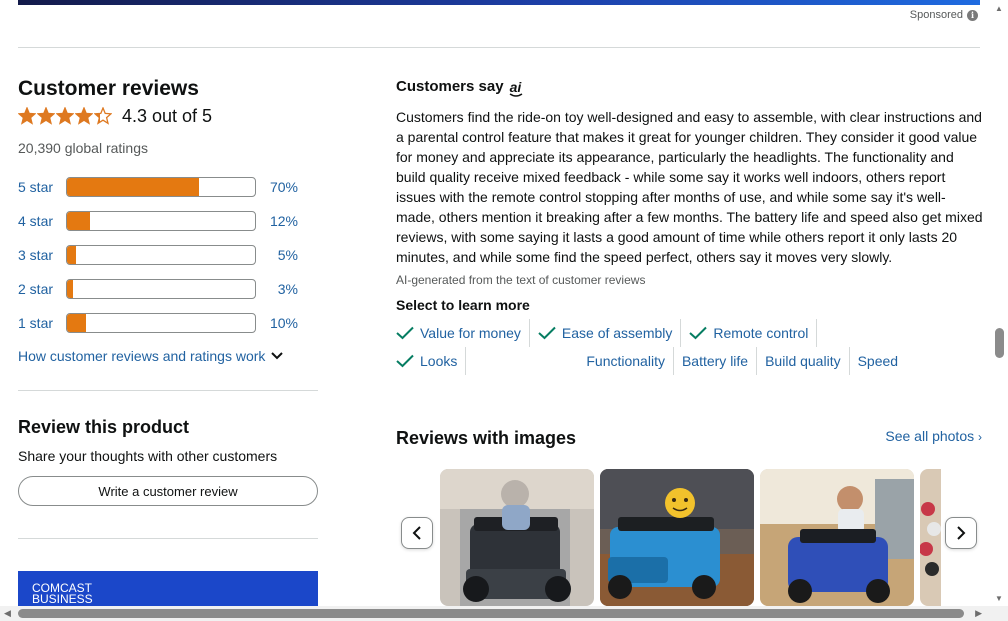 Image resolution: width=1008 pixels, height=621 pixels. I want to click on histogram-percent: 3%, so click(277, 289).